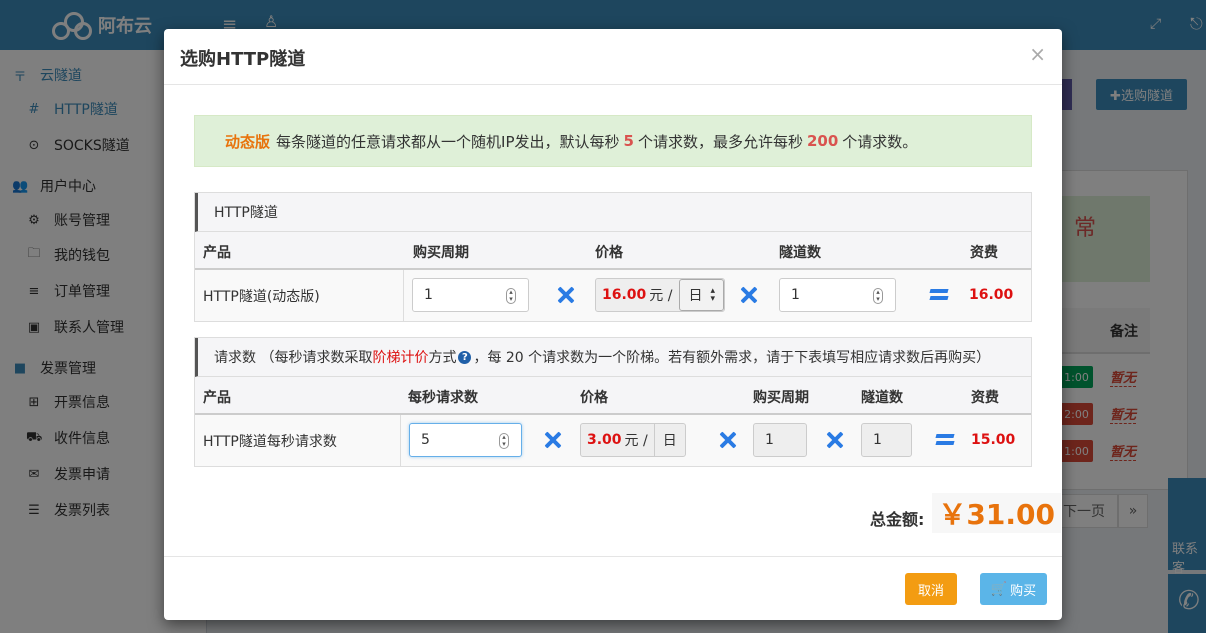 The width and height of the screenshot is (1206, 633). I want to click on title-prefix: 请求数 （每秒请求数采取, so click(293, 358).